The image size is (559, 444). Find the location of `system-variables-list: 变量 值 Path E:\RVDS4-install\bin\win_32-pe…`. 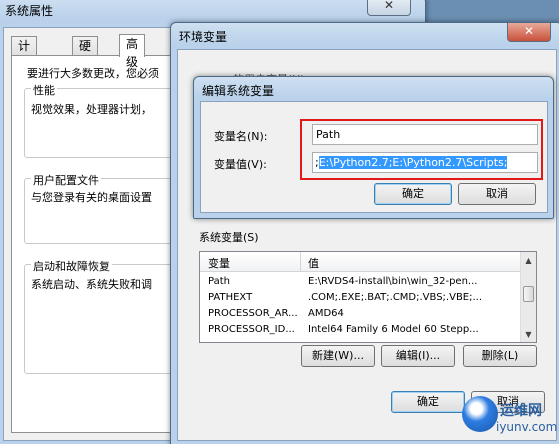

system-variables-list: 变量 值 Path E:\RVDS4-install\bin\win_32-pe… is located at coordinates (368, 297).